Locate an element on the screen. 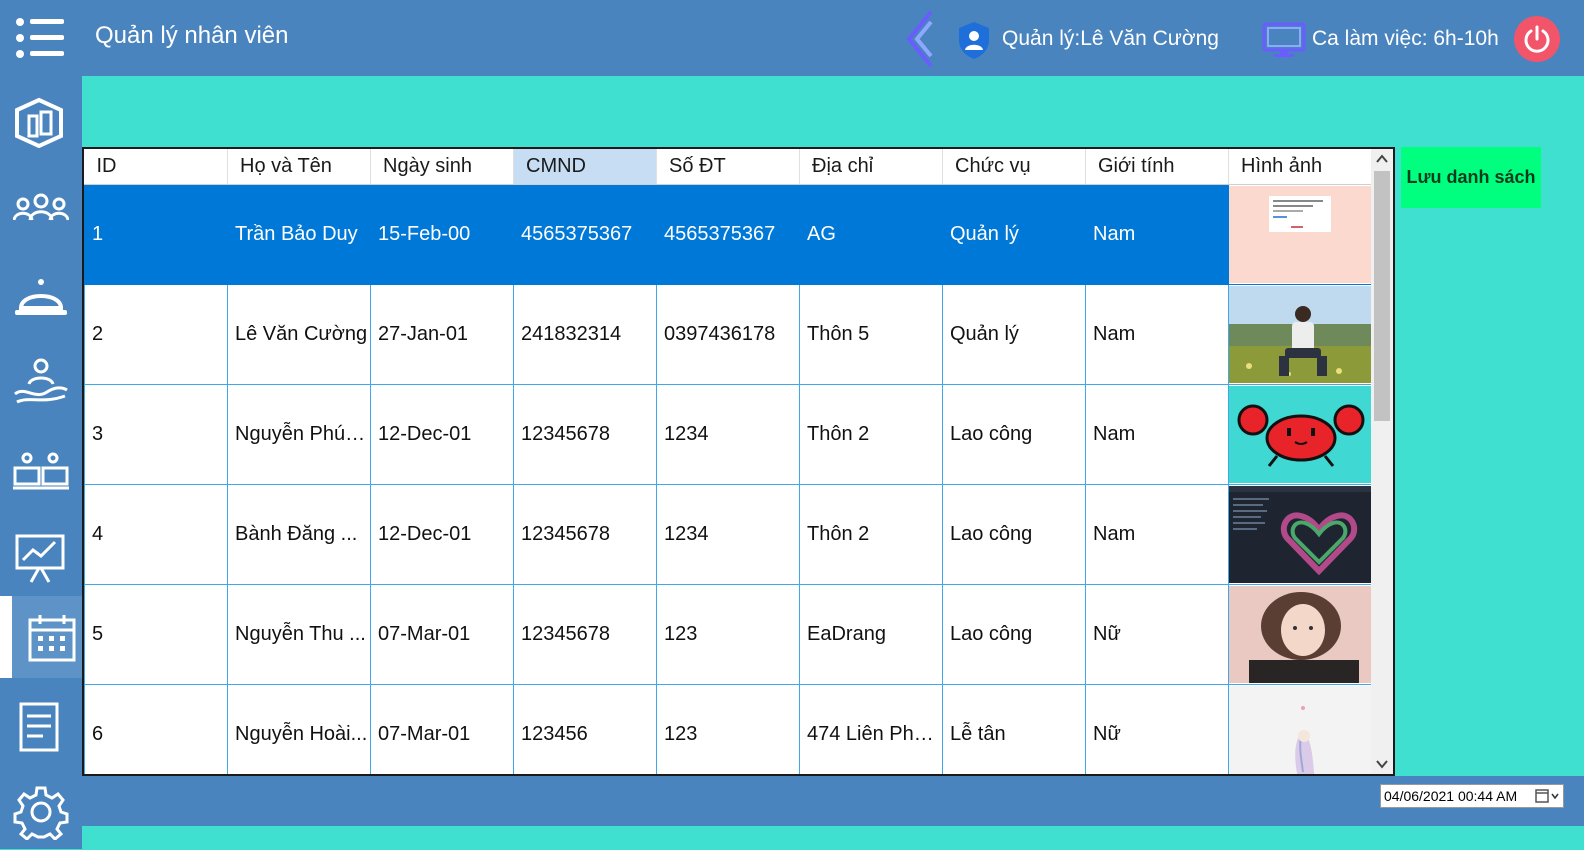 The height and width of the screenshot is (850, 1584). code-editor-heart-screenshot is located at coordinates (1301, 534).